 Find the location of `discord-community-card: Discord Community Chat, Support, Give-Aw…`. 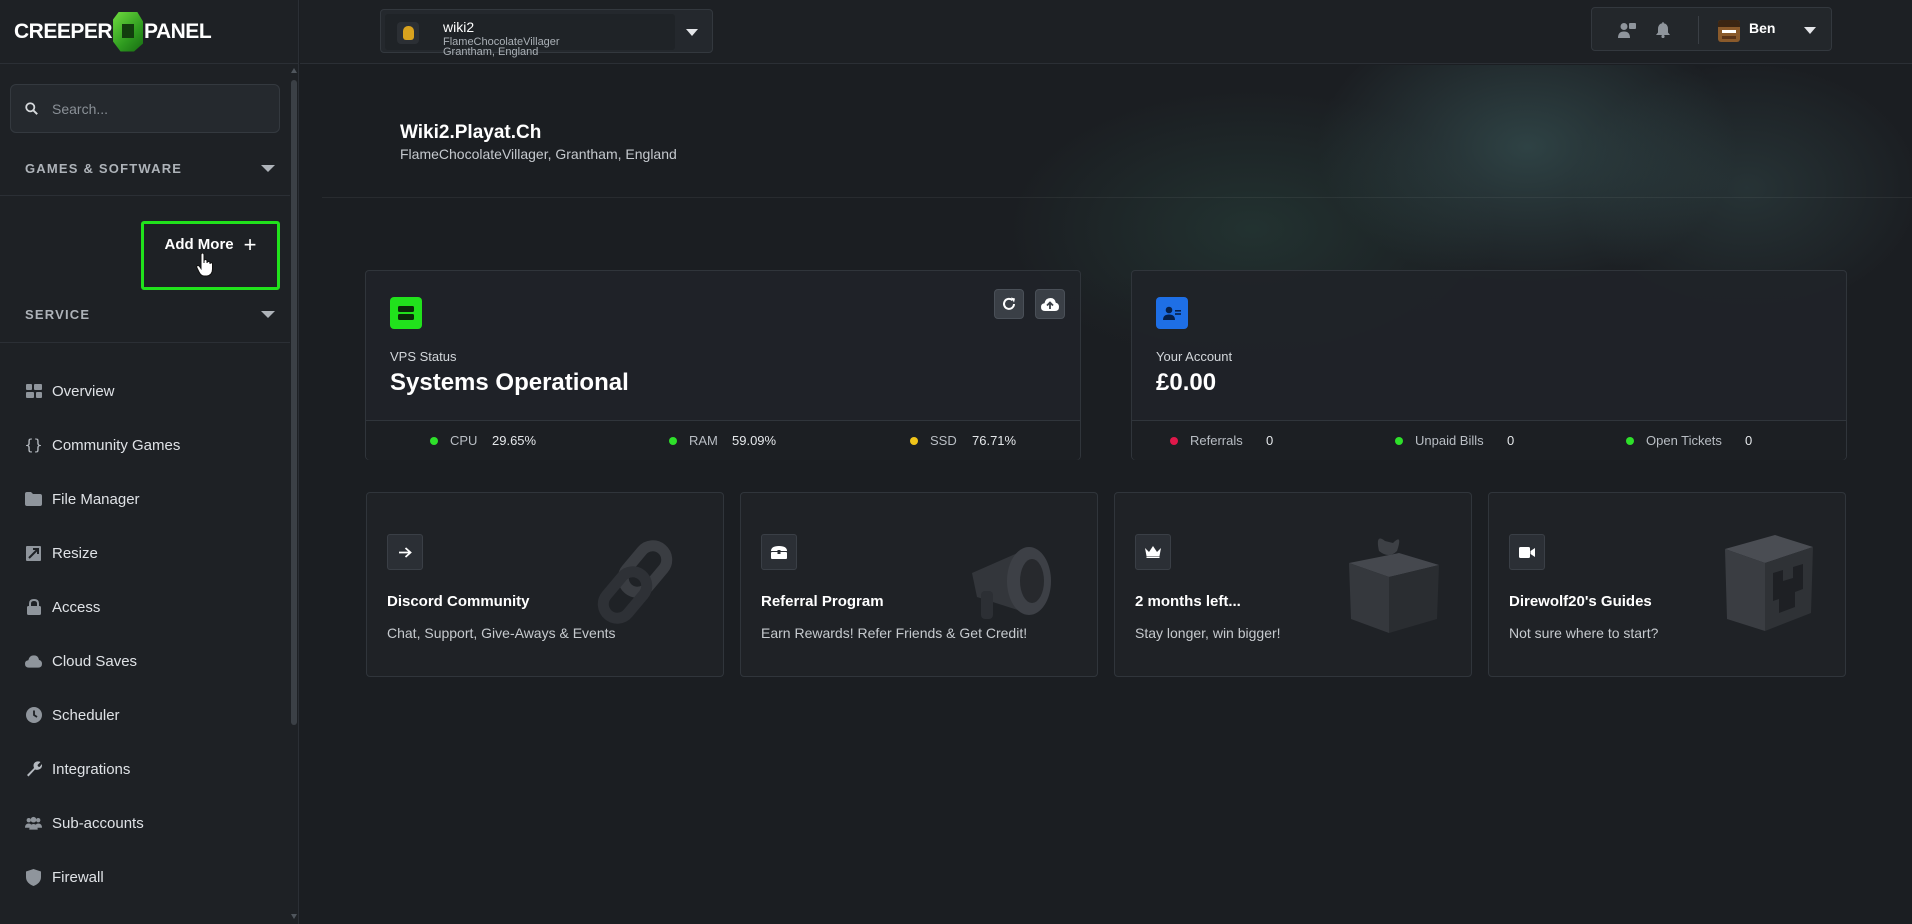

discord-community-card: Discord Community Chat, Support, Give-Aw… is located at coordinates (545, 584).